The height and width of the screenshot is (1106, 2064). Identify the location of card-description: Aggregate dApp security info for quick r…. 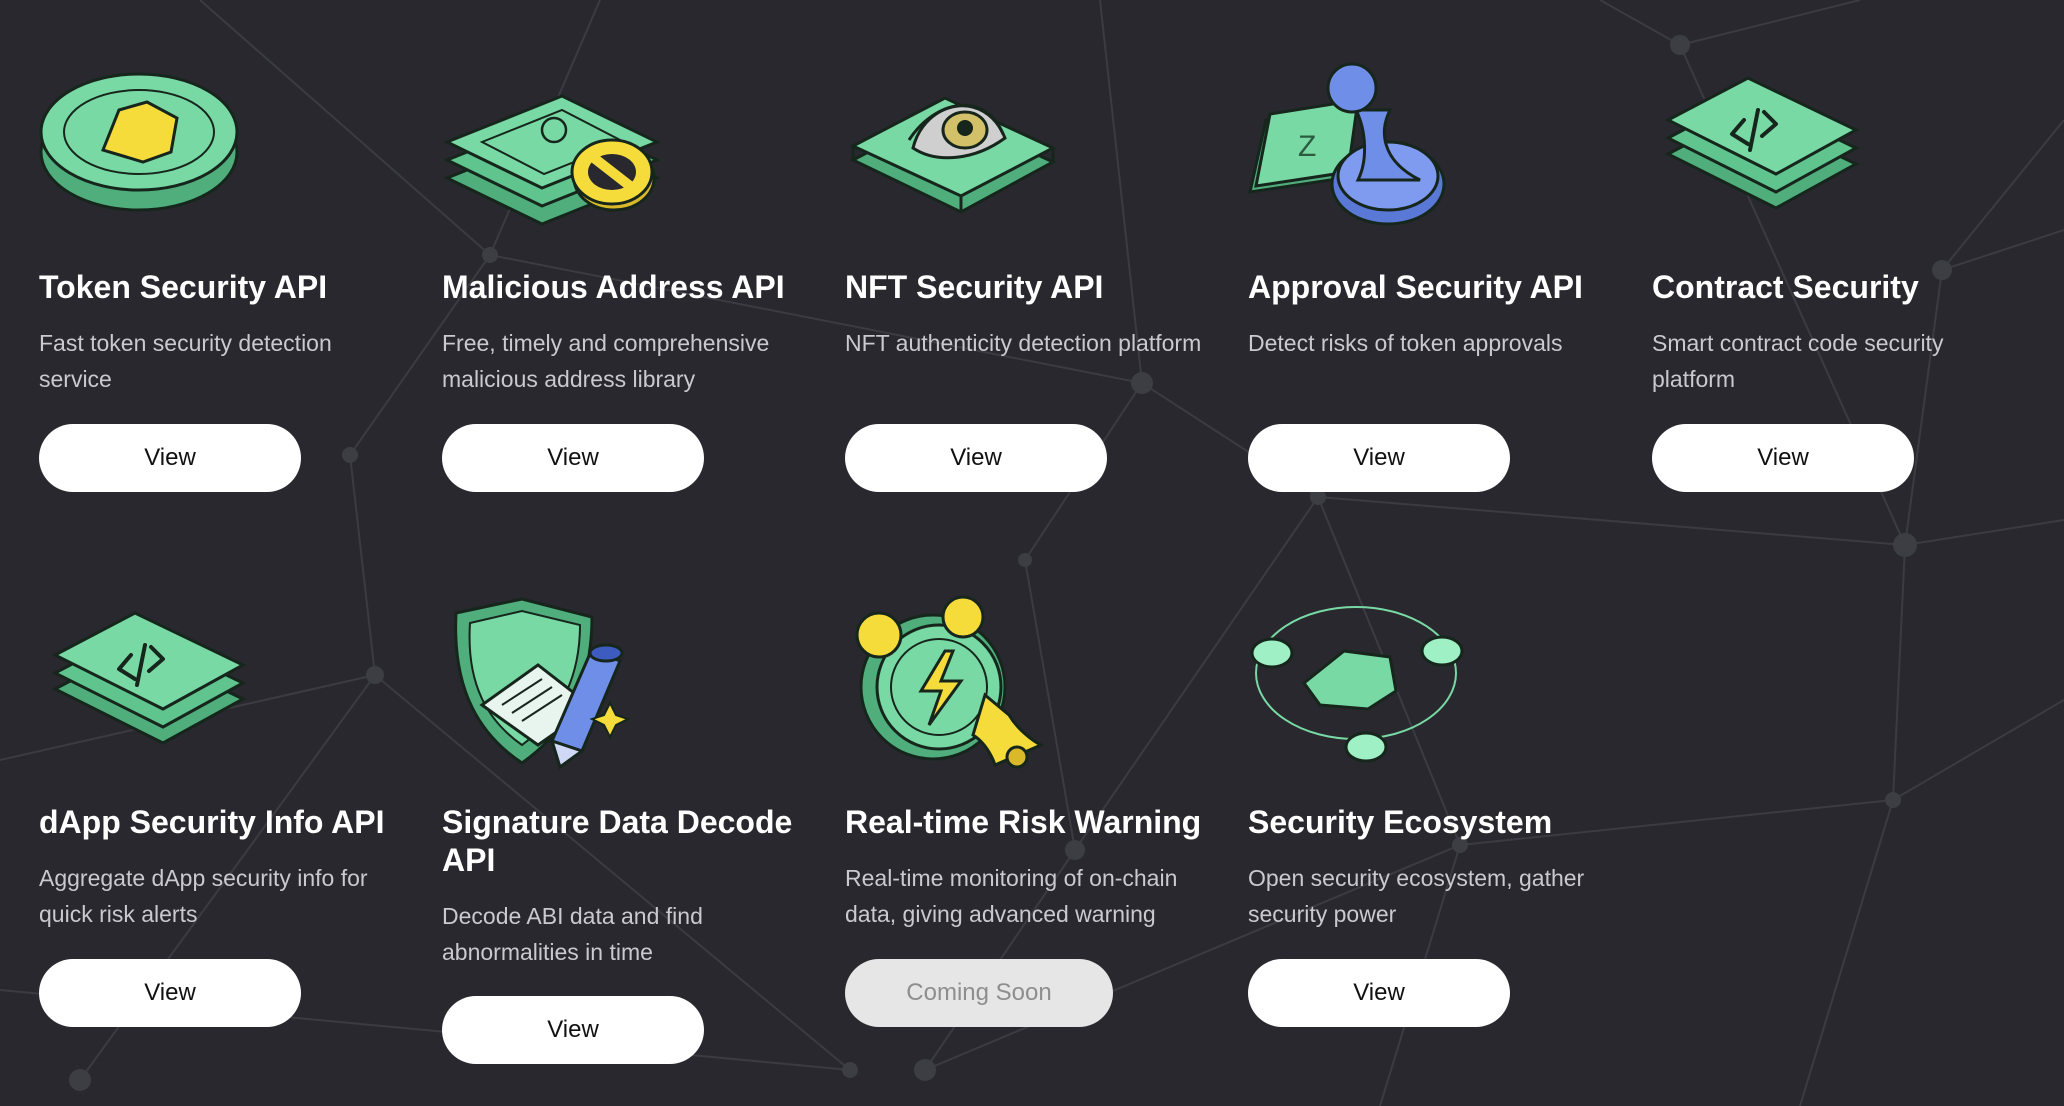
(203, 896).